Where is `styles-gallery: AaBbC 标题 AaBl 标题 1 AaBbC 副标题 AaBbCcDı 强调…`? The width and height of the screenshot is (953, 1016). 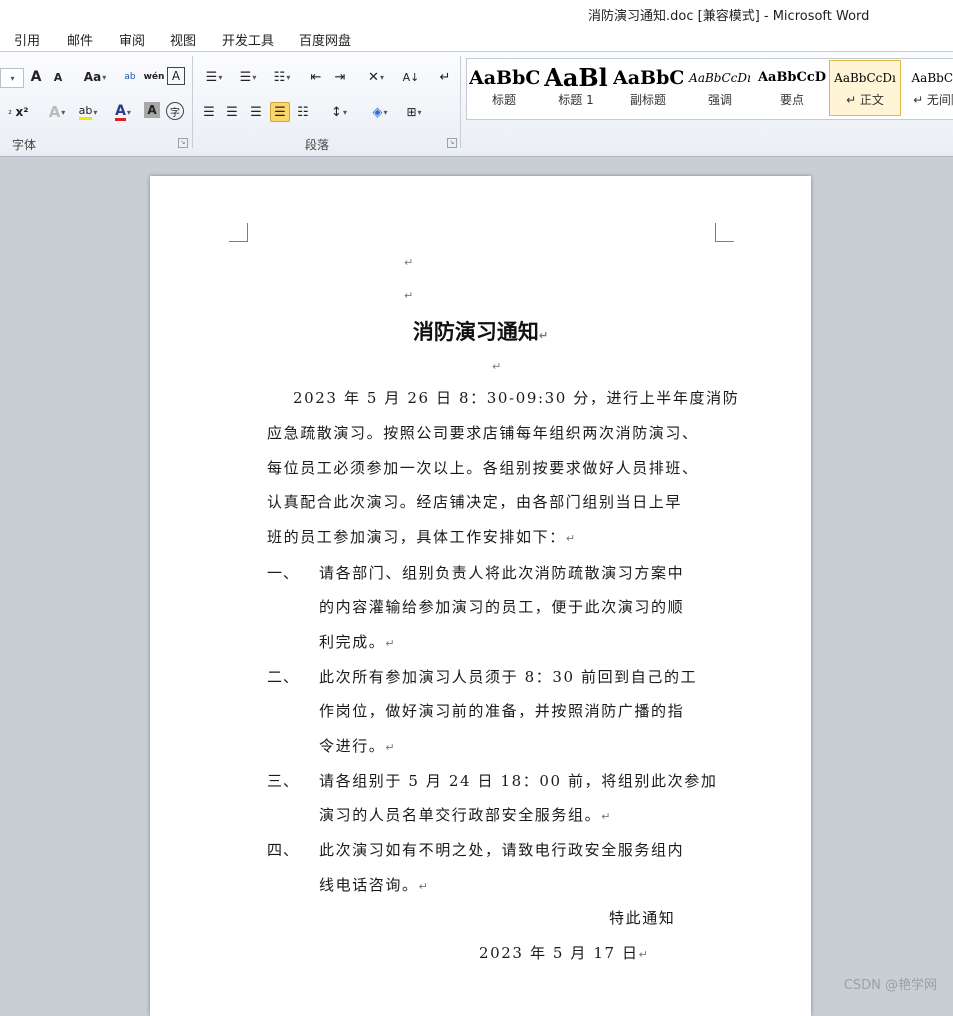
styles-gallery: AaBbC 标题 AaBl 标题 1 AaBbC 副标题 AaBbCcDı 强调… is located at coordinates (709, 89).